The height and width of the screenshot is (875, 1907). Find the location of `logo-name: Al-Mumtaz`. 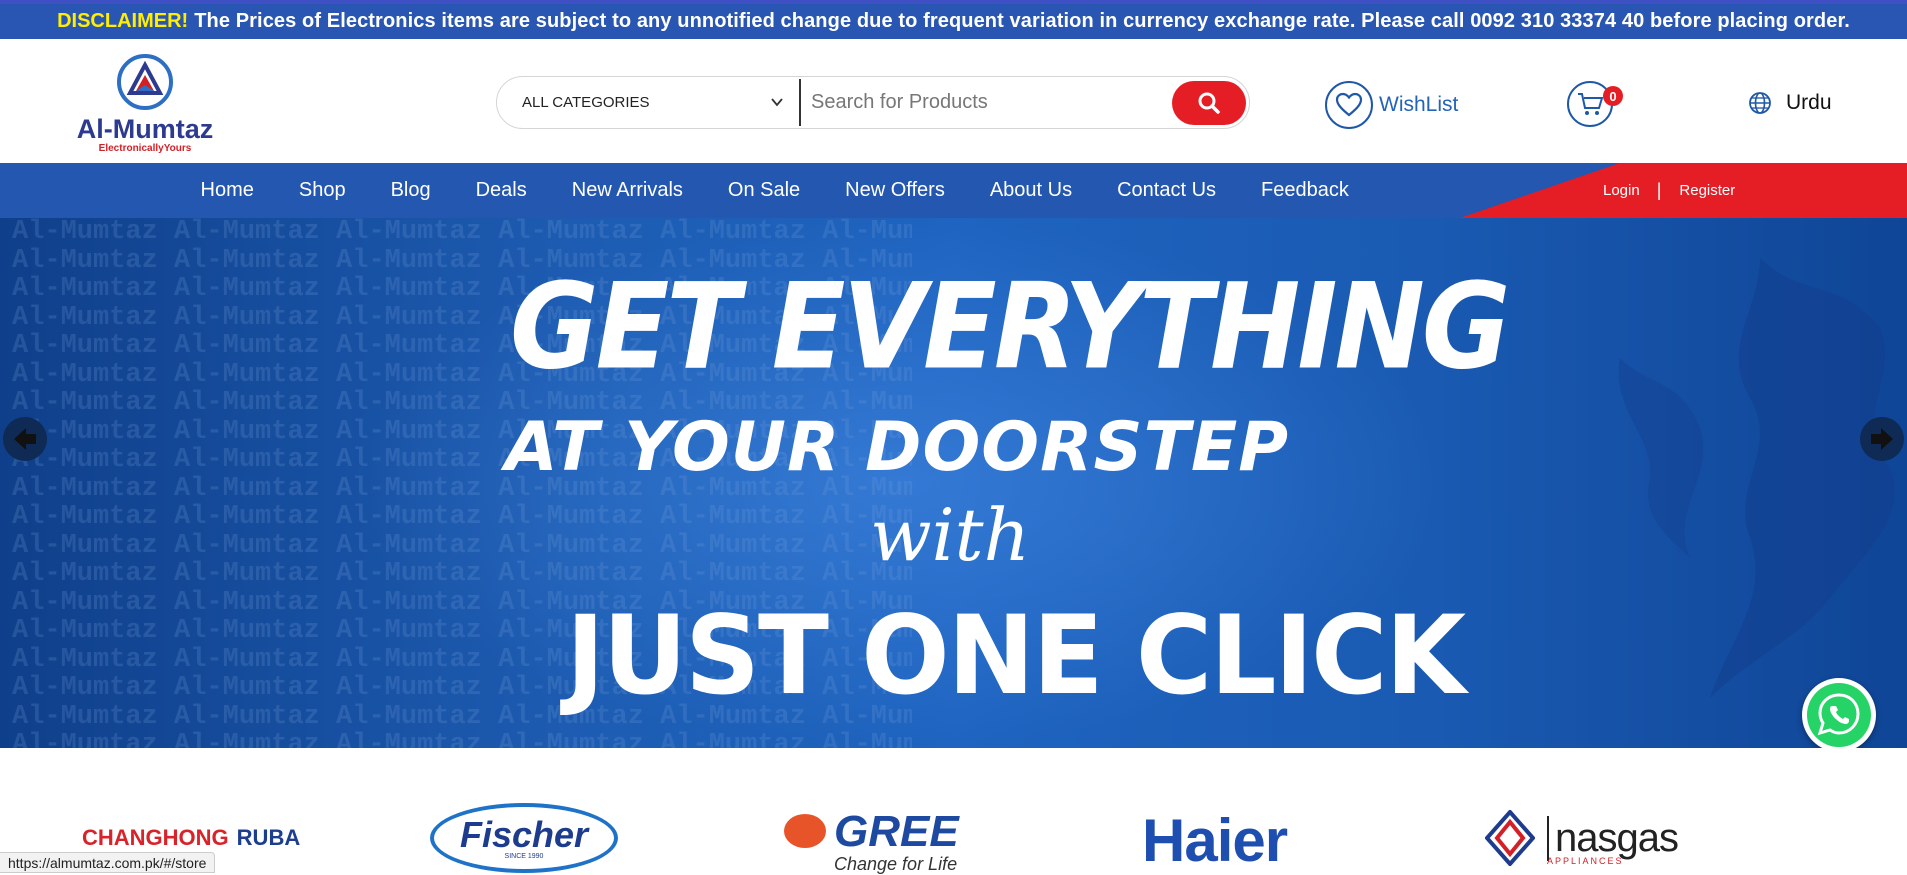

logo-name: Al-Mumtaz is located at coordinates (145, 129).